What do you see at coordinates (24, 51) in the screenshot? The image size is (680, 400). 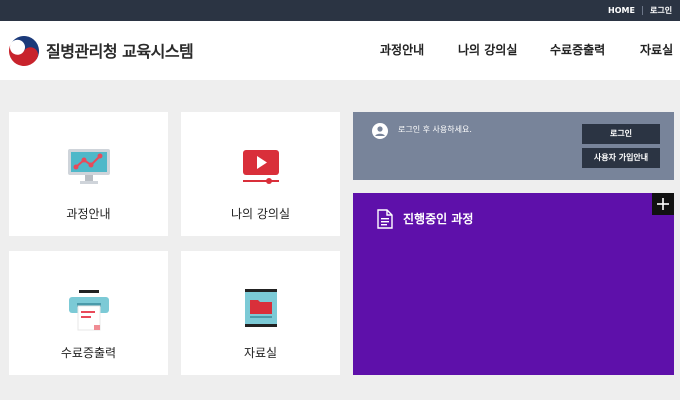 I see `taegeuk-logo-icon` at bounding box center [24, 51].